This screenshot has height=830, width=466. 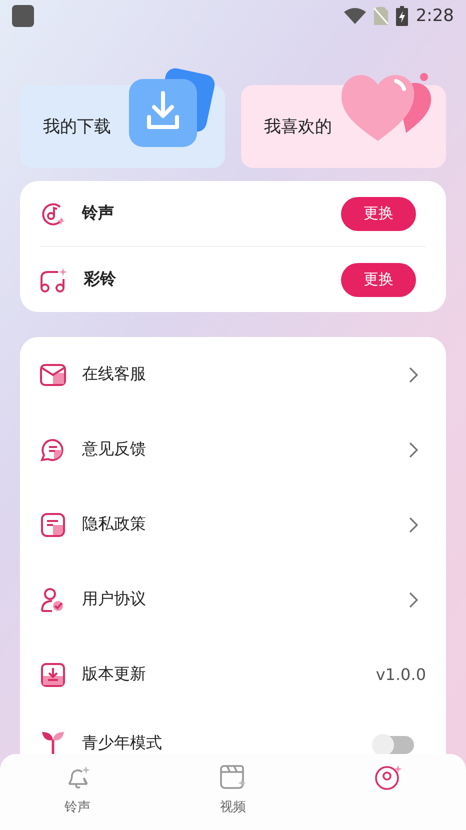 I want to click on battery-icon, so click(x=402, y=16).